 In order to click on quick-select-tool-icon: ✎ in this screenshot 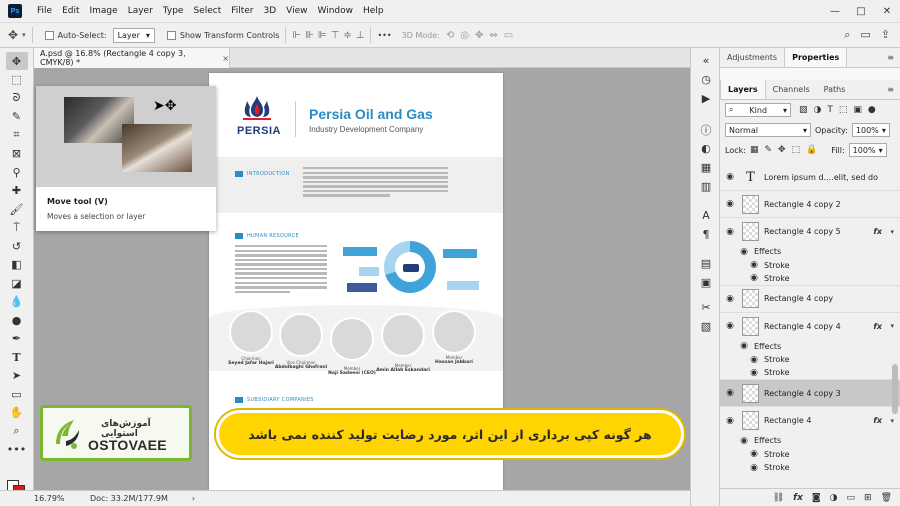, I will do `click(17, 117)`.